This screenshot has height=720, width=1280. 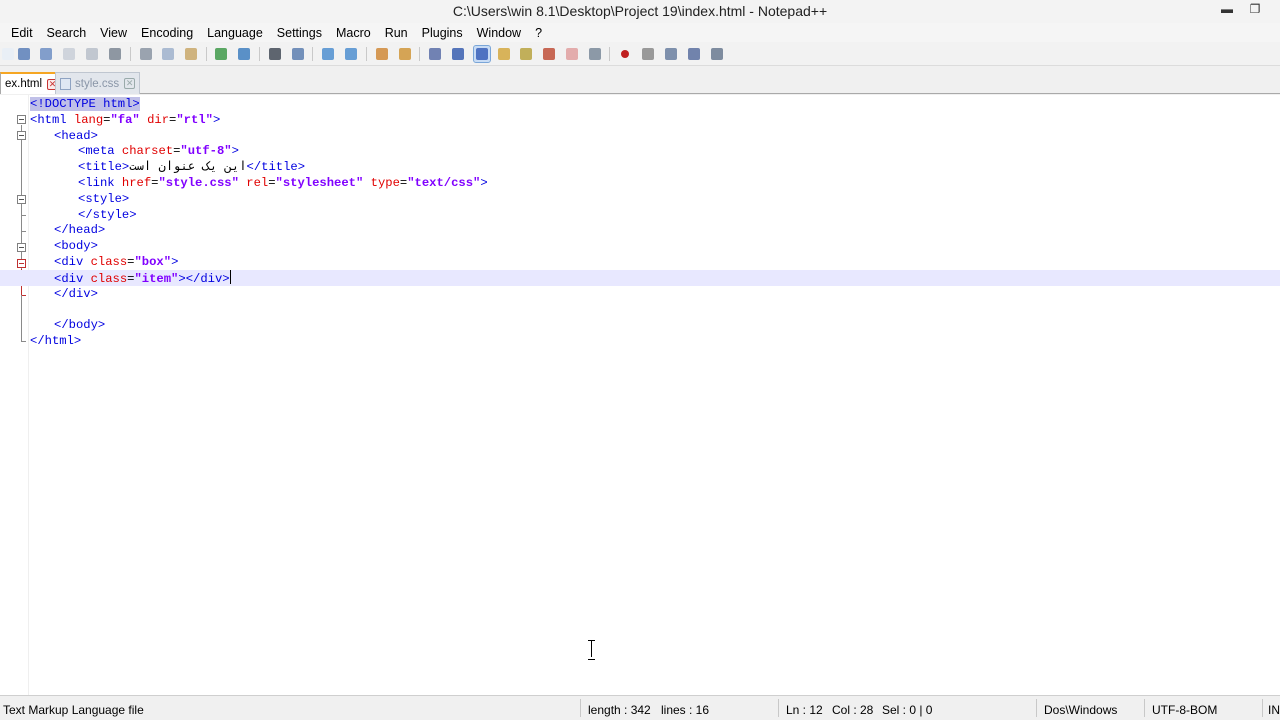 What do you see at coordinates (499, 33) in the screenshot?
I see `menu-window: Window` at bounding box center [499, 33].